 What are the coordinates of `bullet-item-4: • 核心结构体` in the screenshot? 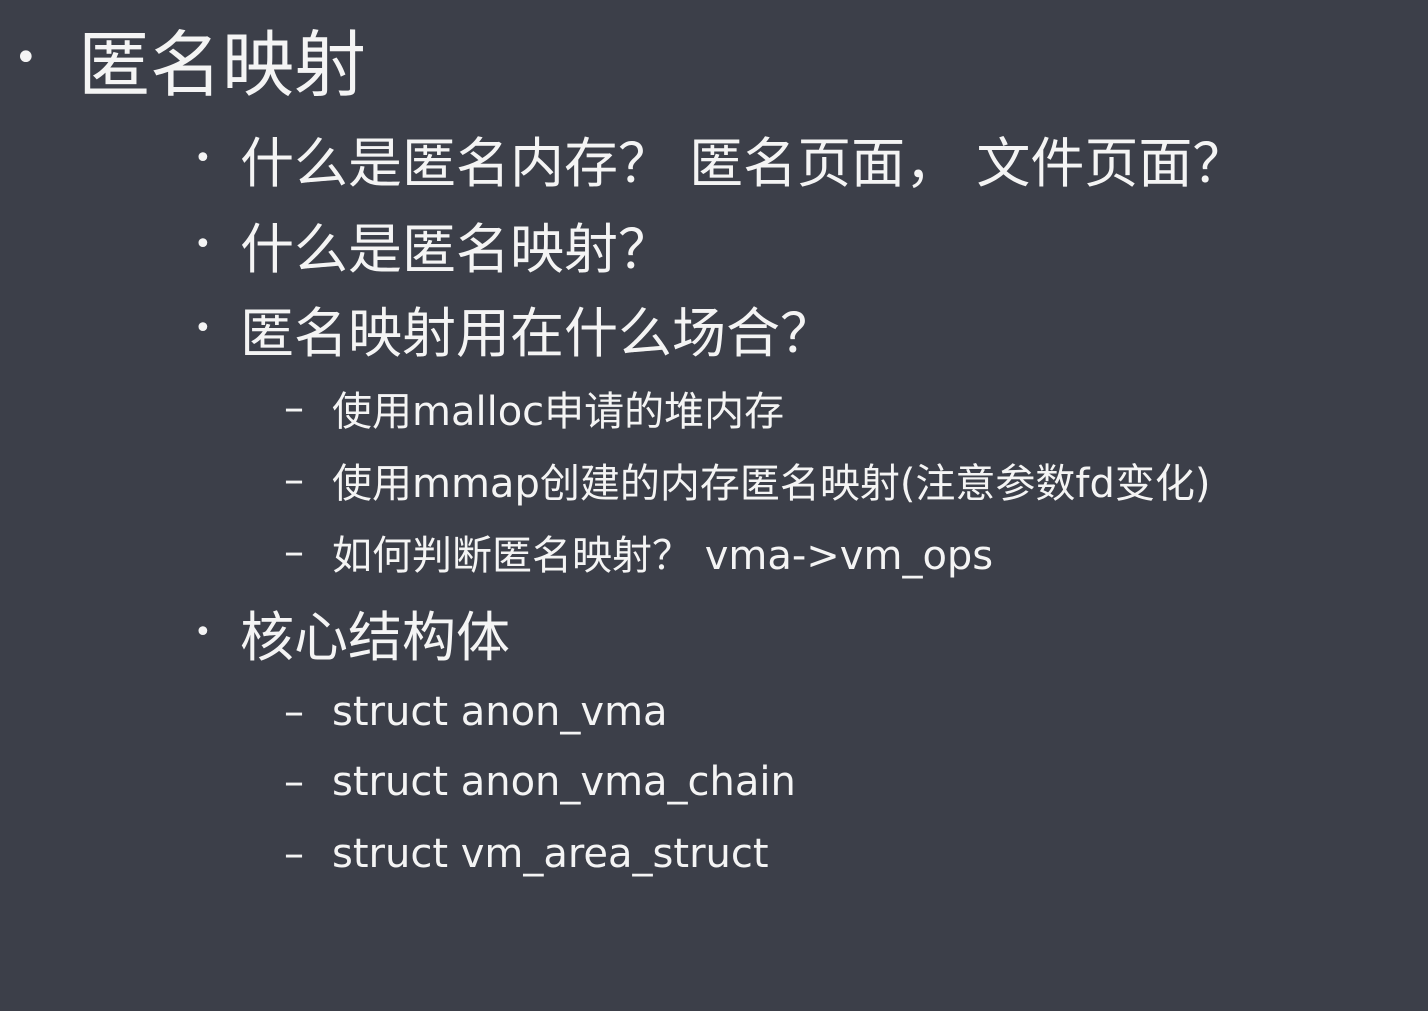 It's located at (352, 632).